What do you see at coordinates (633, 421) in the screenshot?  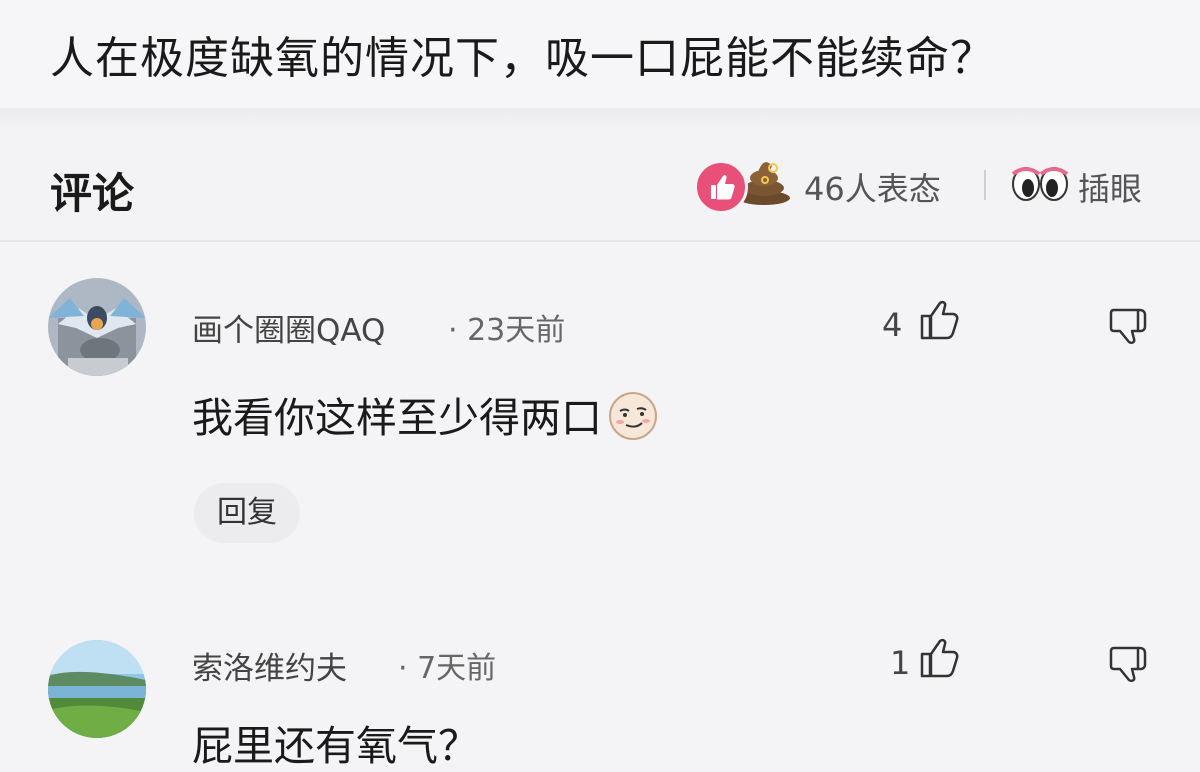 I see `smirk-face-icon` at bounding box center [633, 421].